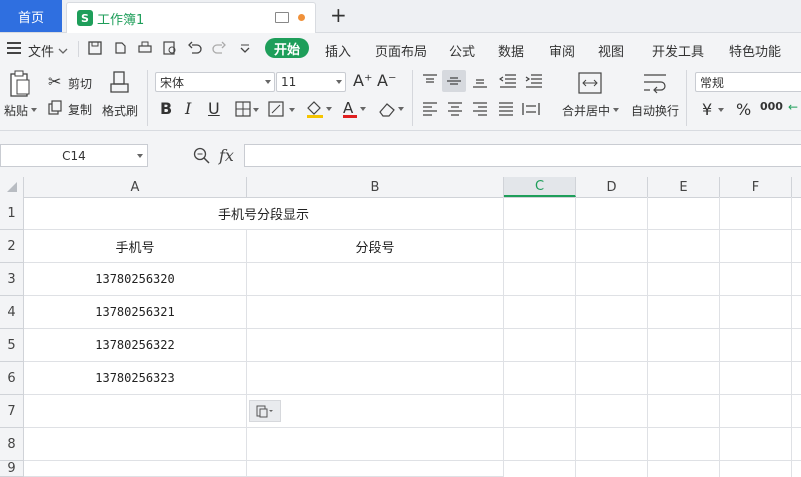  I want to click on eraser-icon, so click(392, 109).